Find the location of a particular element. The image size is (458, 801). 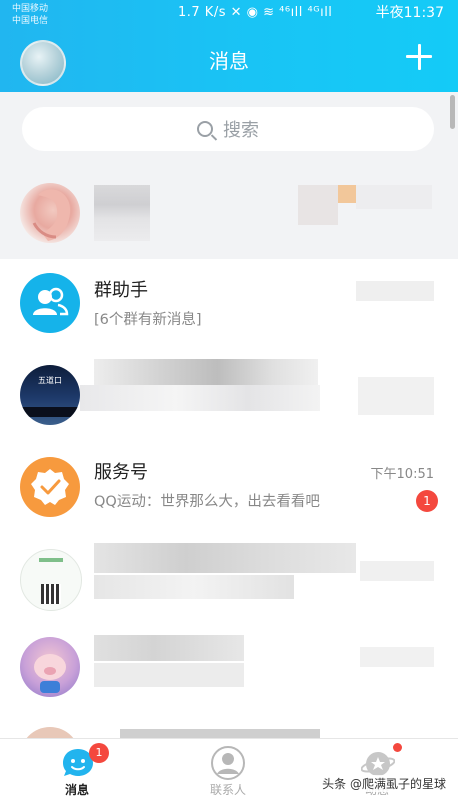

scrollbar is located at coordinates (452, 112).